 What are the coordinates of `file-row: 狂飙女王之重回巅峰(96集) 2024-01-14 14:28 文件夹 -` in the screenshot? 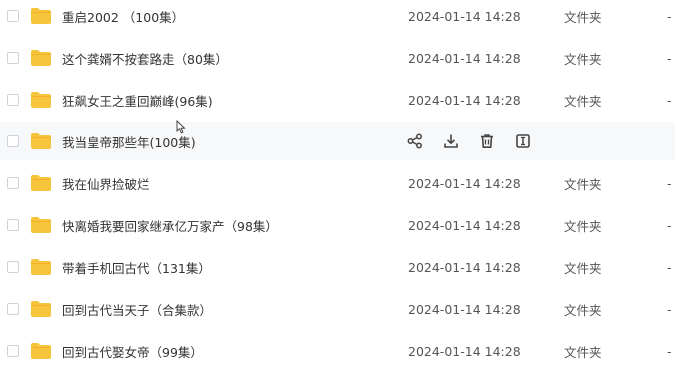 It's located at (337, 100).